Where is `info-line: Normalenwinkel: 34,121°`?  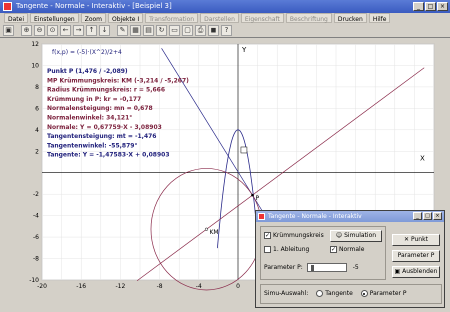 info-line: Normalenwinkel: 34,121° is located at coordinates (89, 118).